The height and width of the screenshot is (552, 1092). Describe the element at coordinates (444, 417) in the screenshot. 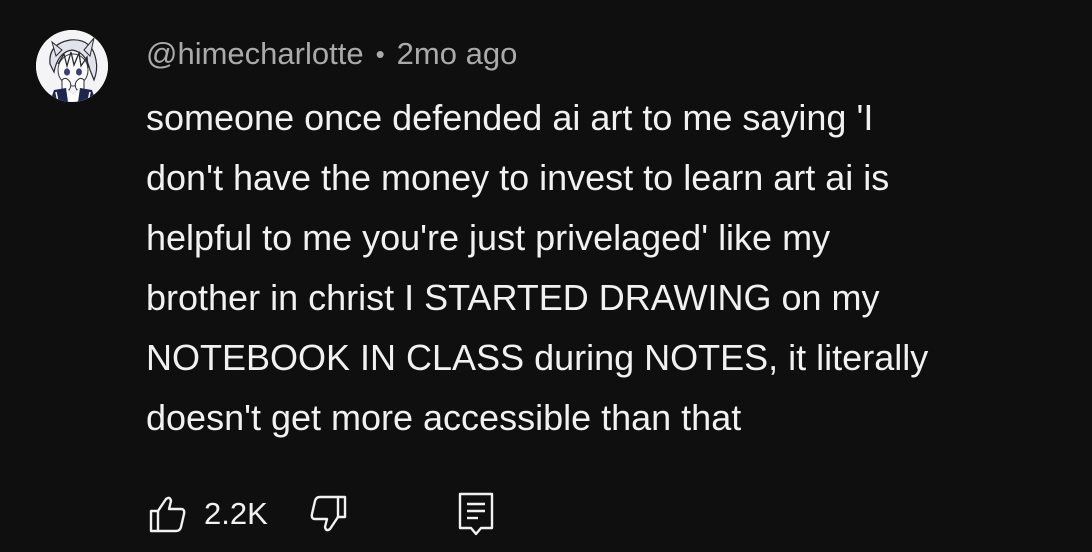

I see `comment-line: doesn't get more accessible than that` at that location.